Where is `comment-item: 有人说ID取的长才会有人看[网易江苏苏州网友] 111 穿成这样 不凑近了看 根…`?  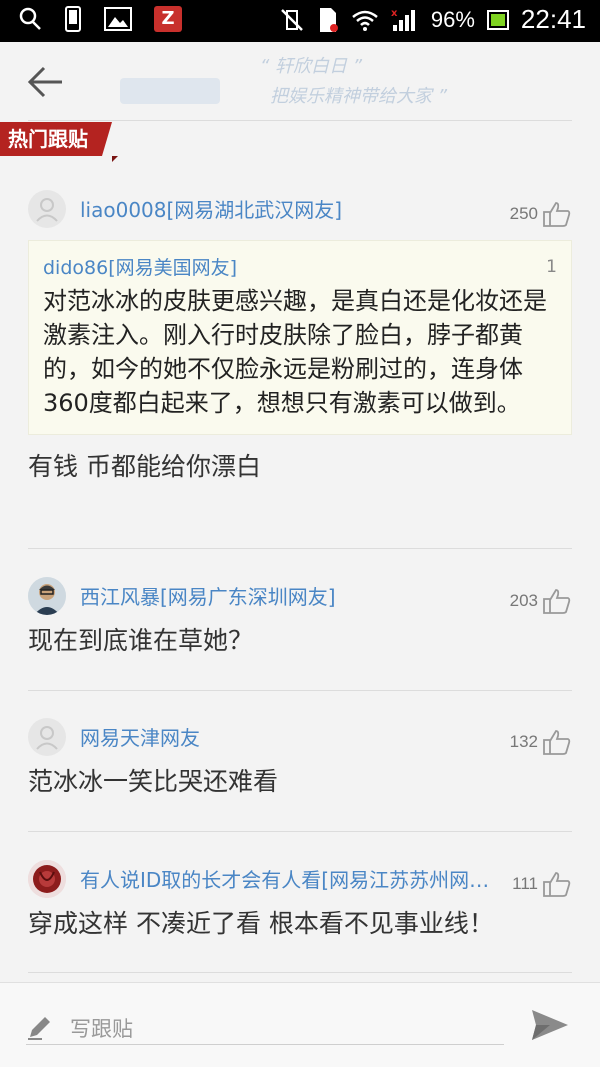 comment-item: 有人说ID取的长才会有人看[网易江苏苏州网友] 111 穿成这样 不凑近了看 根… is located at coordinates (300, 901).